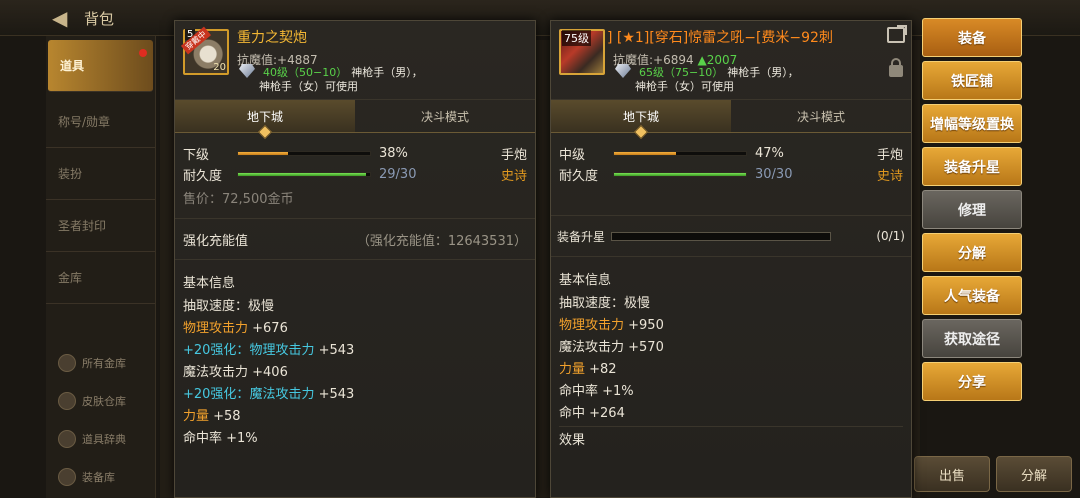  What do you see at coordinates (219, 67) in the screenshot?
I see `item-count: 20` at bounding box center [219, 67].